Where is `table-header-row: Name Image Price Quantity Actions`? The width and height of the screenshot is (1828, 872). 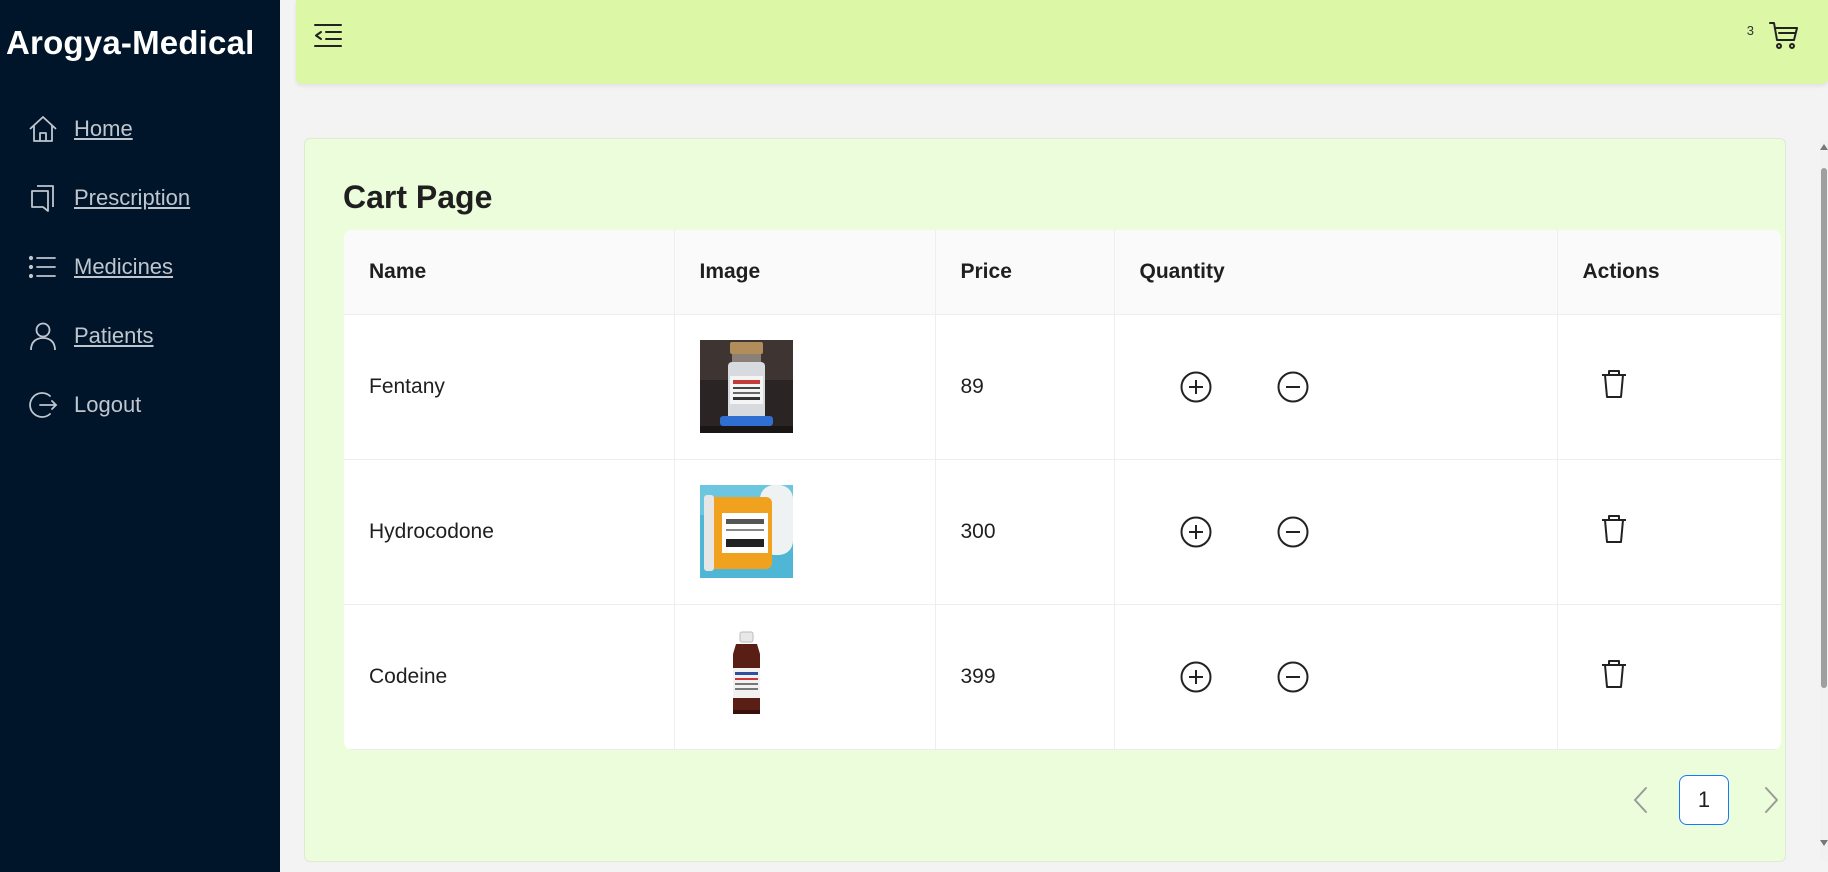 table-header-row: Name Image Price Quantity Actions is located at coordinates (1062, 272).